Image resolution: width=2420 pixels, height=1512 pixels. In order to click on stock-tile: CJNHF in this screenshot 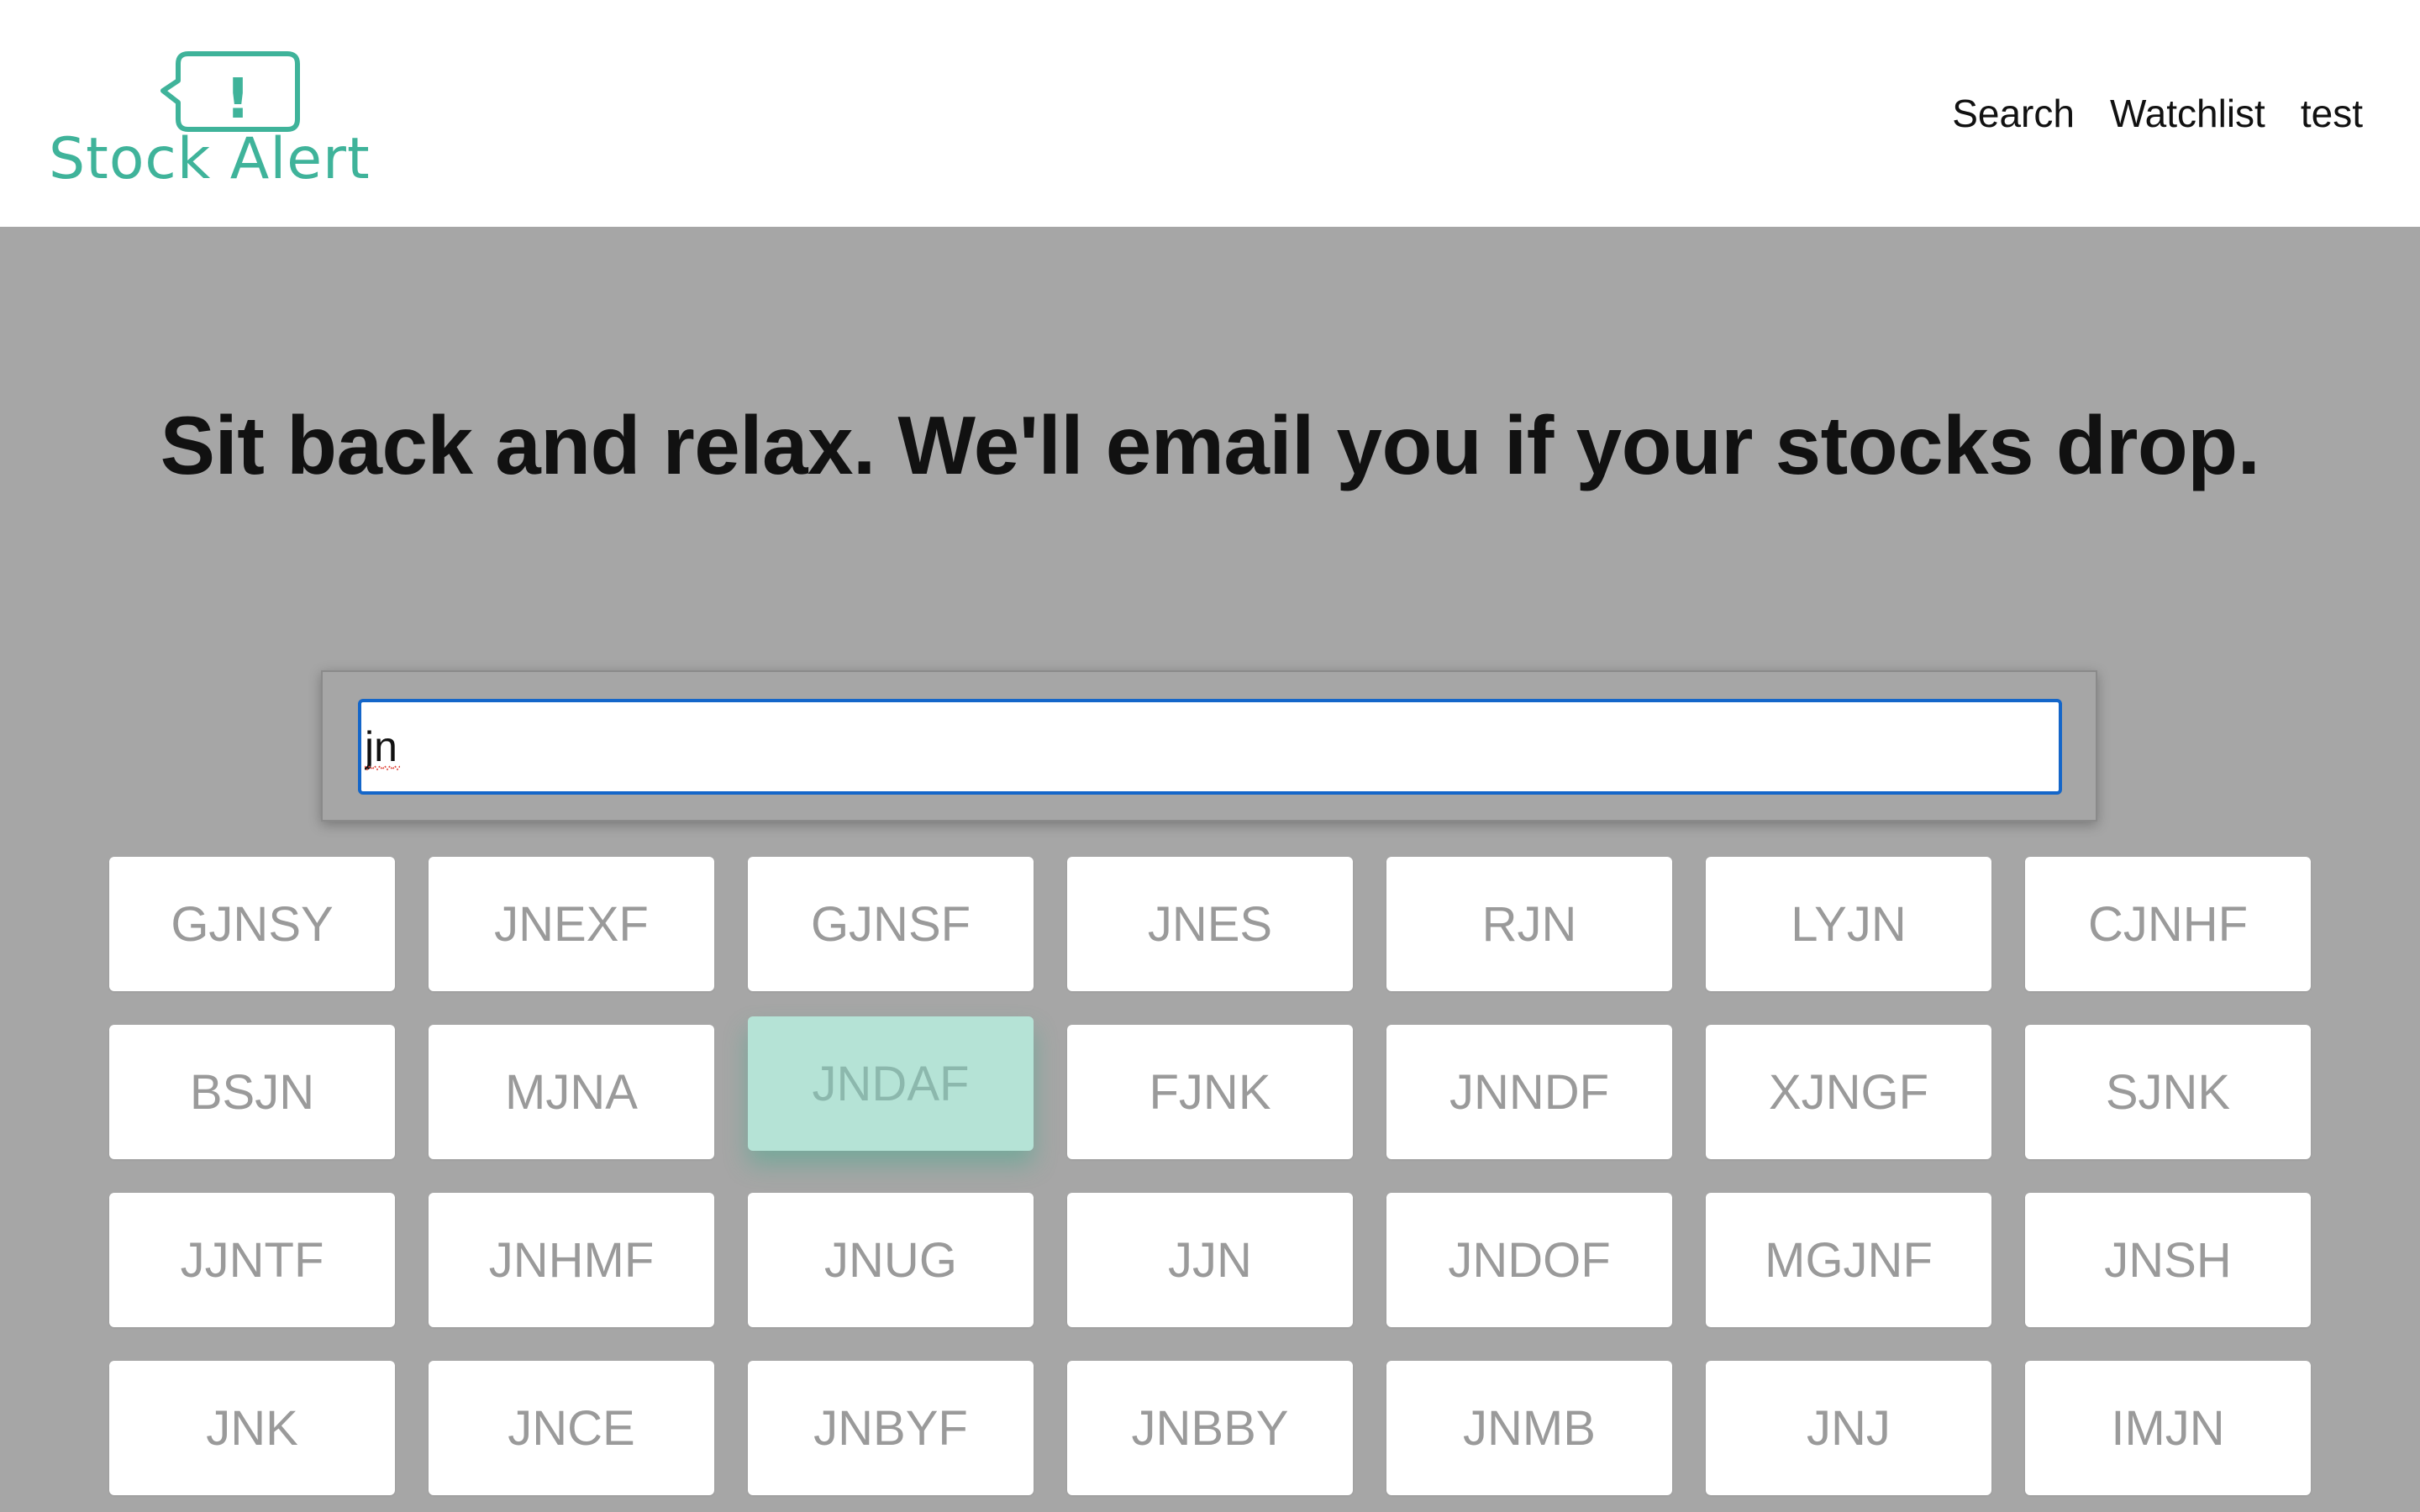, I will do `click(2168, 924)`.